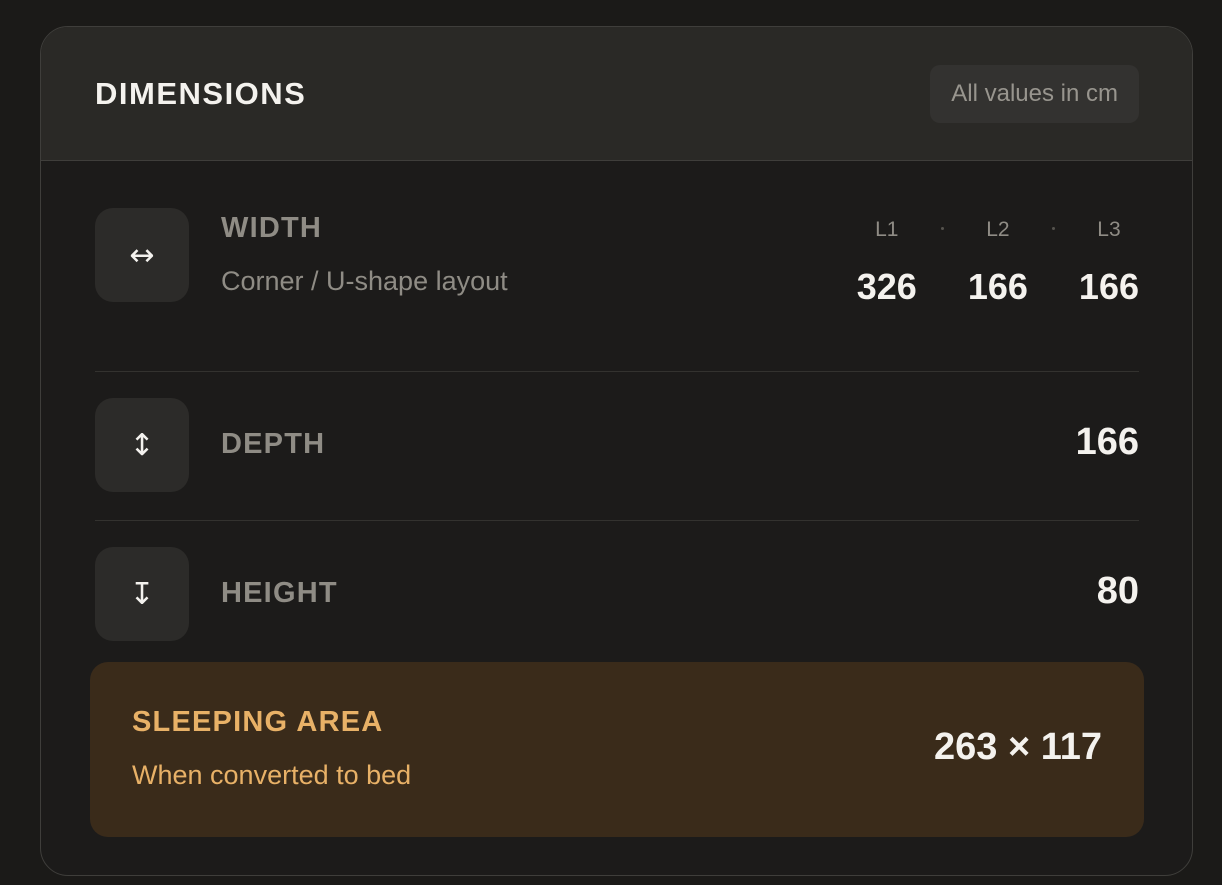  I want to click on sleeping-area-title: SLEEPING AREA, so click(258, 722).